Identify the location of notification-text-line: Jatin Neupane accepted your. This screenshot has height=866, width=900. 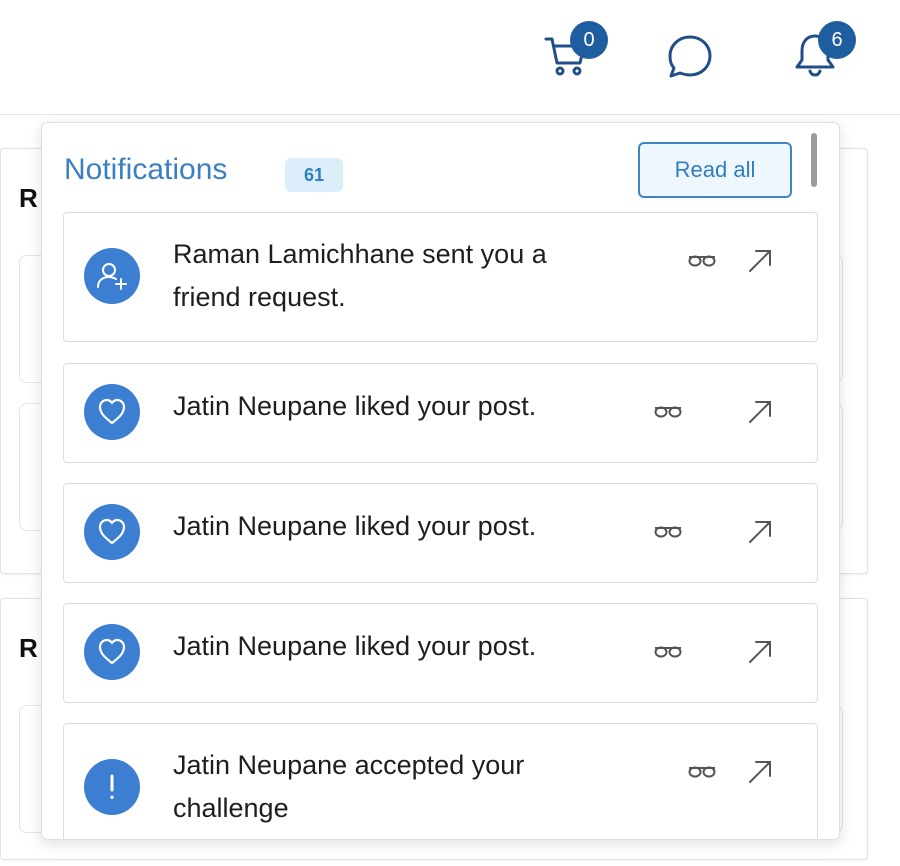
(349, 765).